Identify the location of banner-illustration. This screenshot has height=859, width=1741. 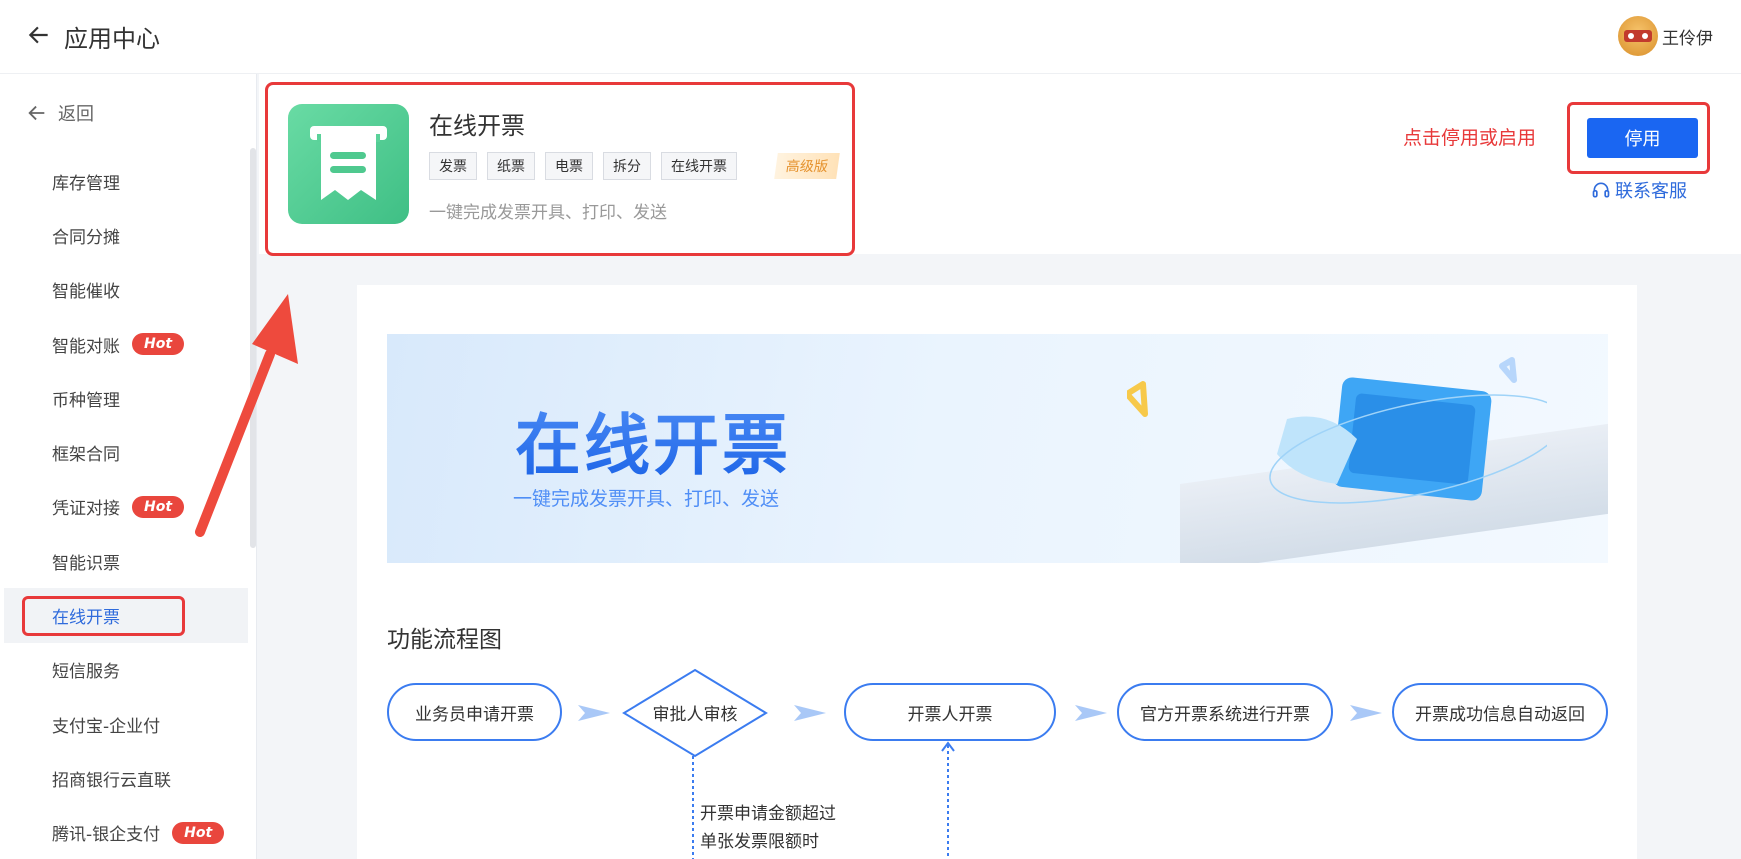
(1337, 430).